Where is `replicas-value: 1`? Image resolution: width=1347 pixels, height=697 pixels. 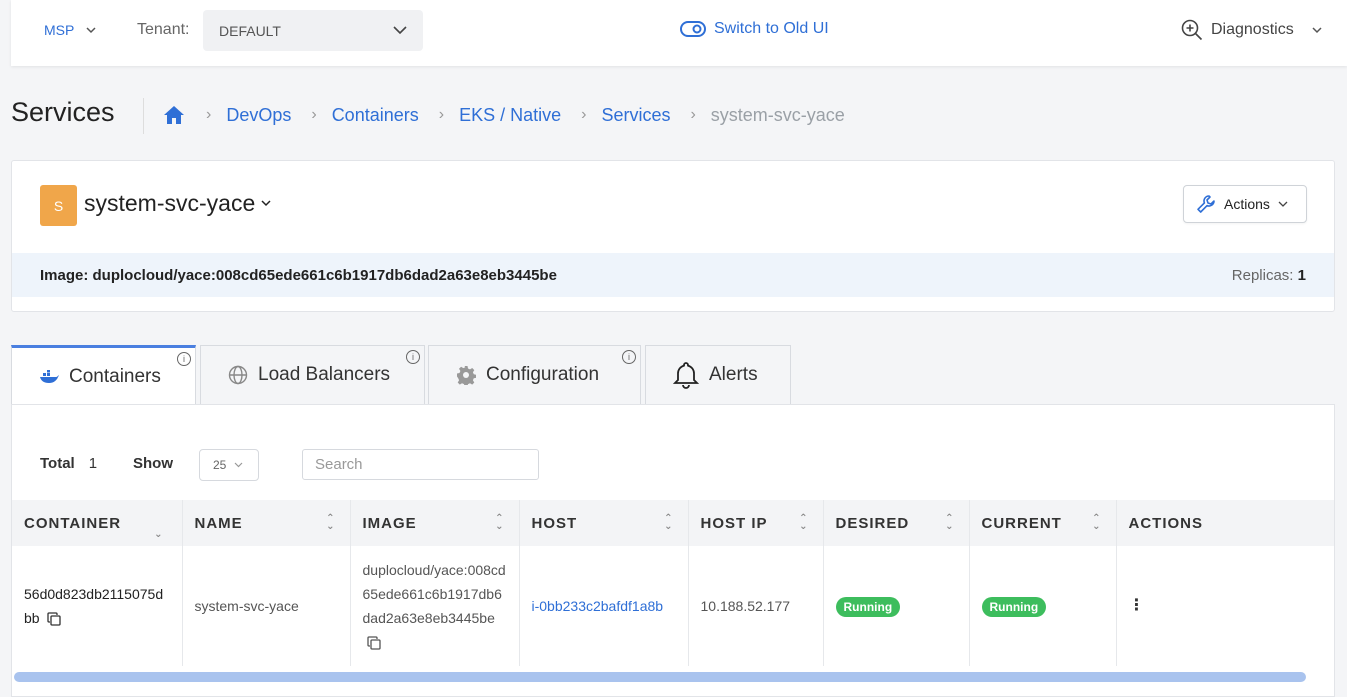
replicas-value: 1 is located at coordinates (1301, 275).